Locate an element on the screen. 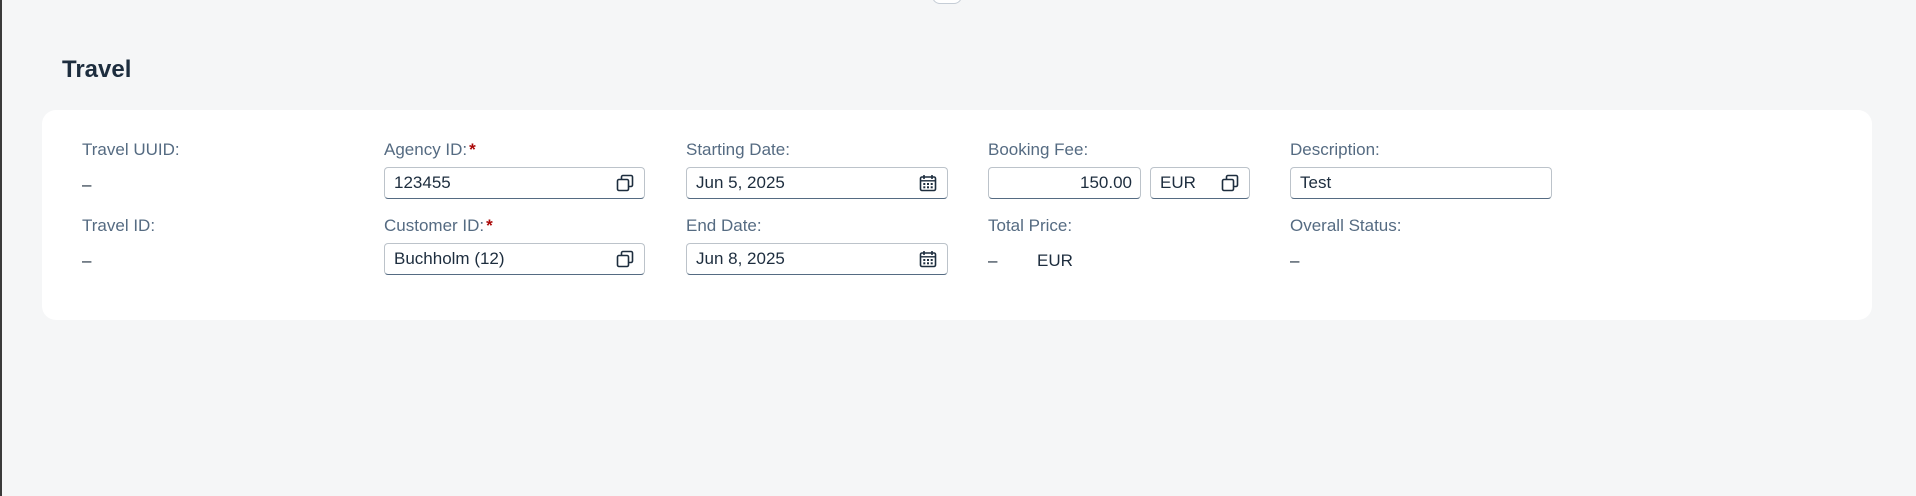 This screenshot has width=1916, height=496. agency-id-label: Agency ID: * is located at coordinates (430, 150).